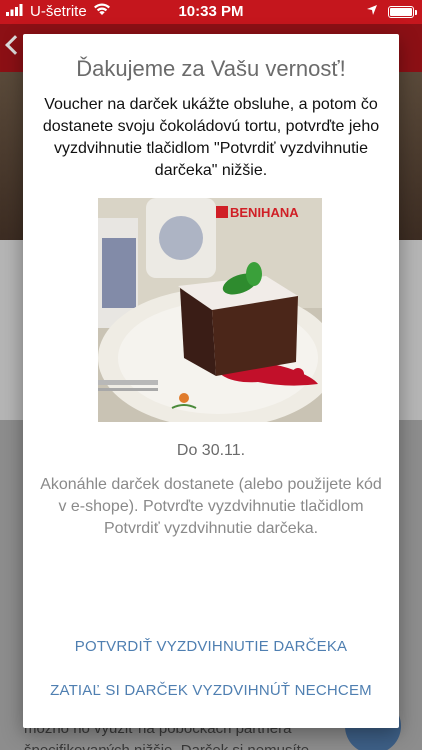 Image resolution: width=422 pixels, height=750 pixels. I want to click on status-right, so click(391, 11).